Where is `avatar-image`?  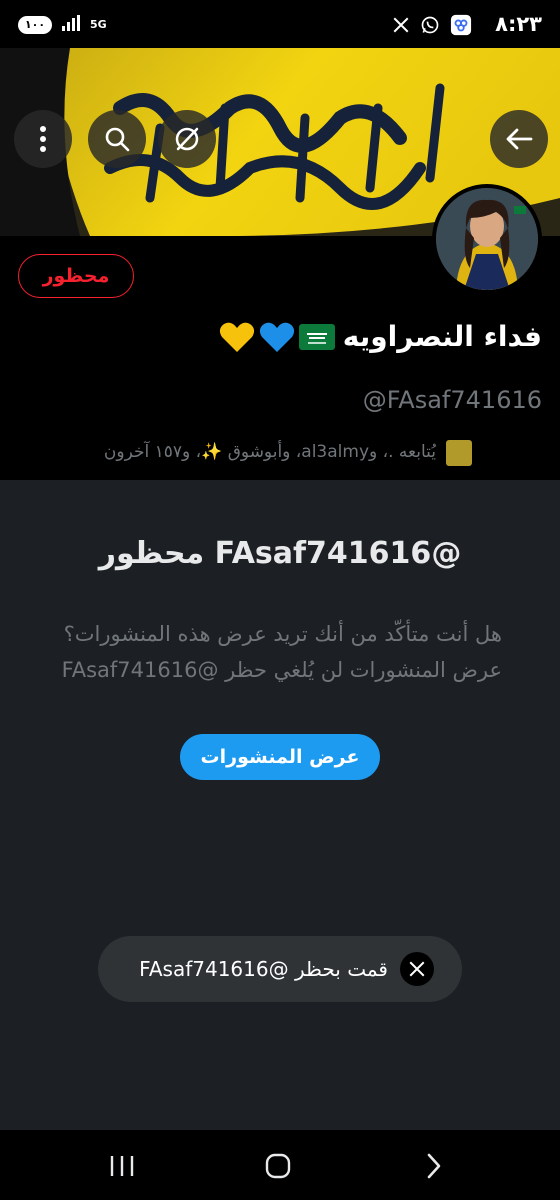 avatar-image is located at coordinates (487, 239).